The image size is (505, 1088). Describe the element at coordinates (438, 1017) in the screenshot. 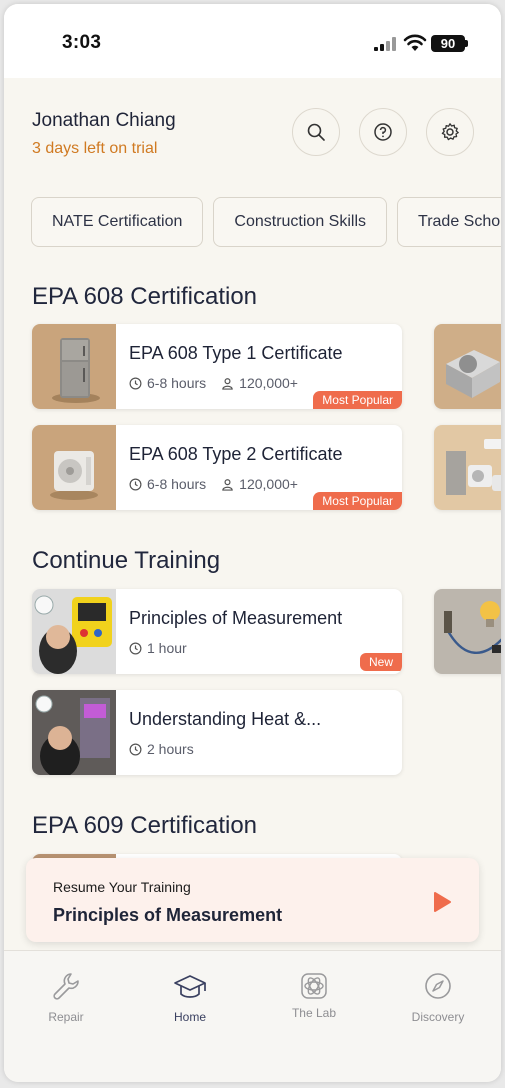

I see `tab-label: Discovery` at that location.